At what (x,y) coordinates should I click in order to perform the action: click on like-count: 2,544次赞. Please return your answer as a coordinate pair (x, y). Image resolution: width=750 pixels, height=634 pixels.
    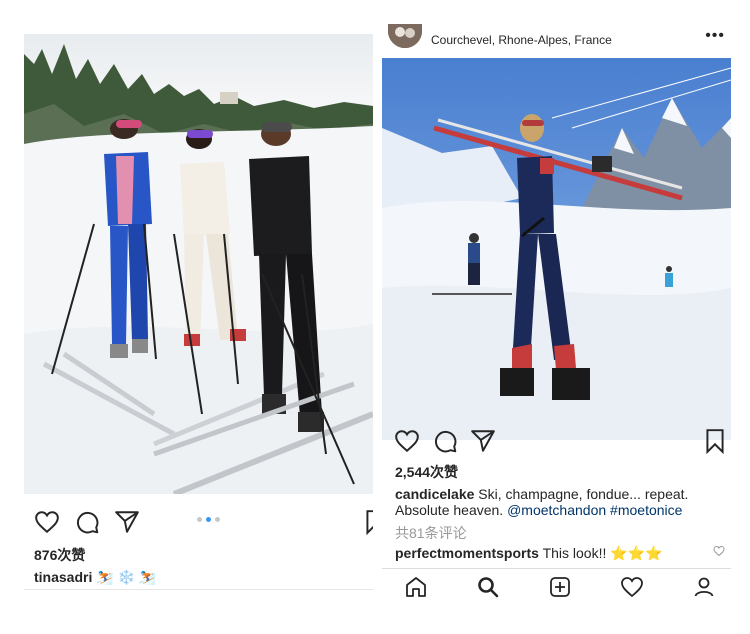
    Looking at the image, I should click on (426, 472).